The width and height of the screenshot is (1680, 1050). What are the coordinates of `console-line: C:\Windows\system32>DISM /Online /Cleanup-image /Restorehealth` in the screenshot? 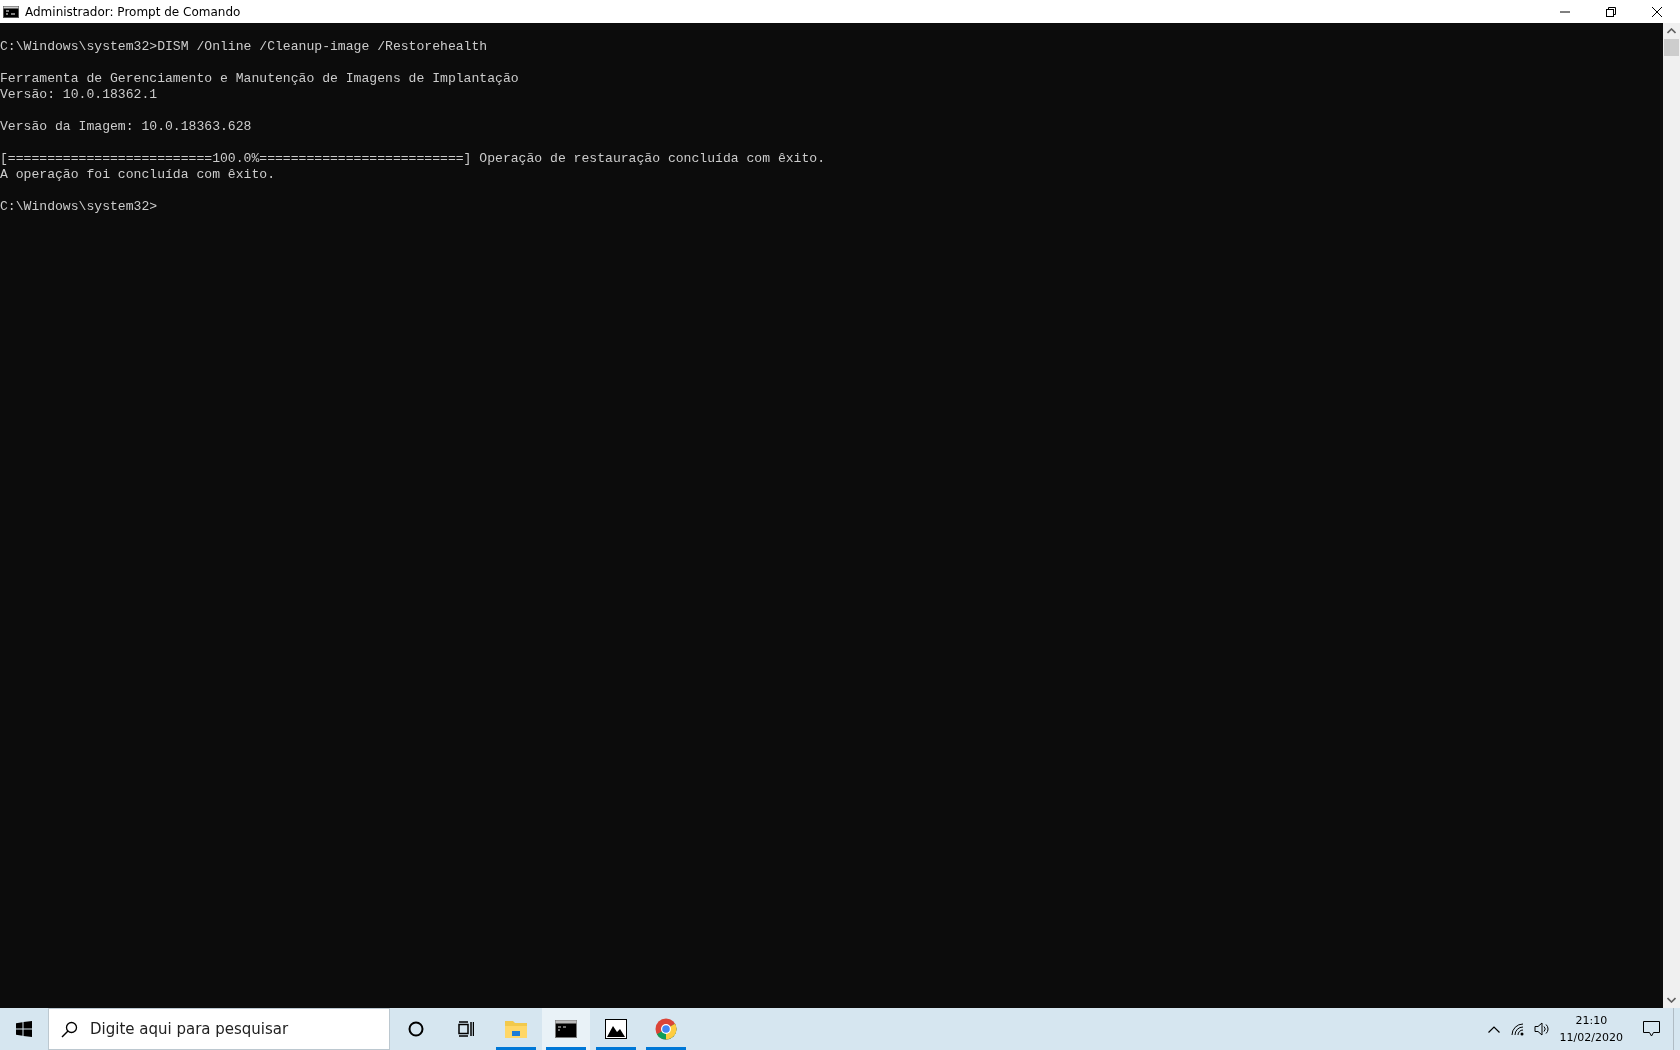 It's located at (244, 47).